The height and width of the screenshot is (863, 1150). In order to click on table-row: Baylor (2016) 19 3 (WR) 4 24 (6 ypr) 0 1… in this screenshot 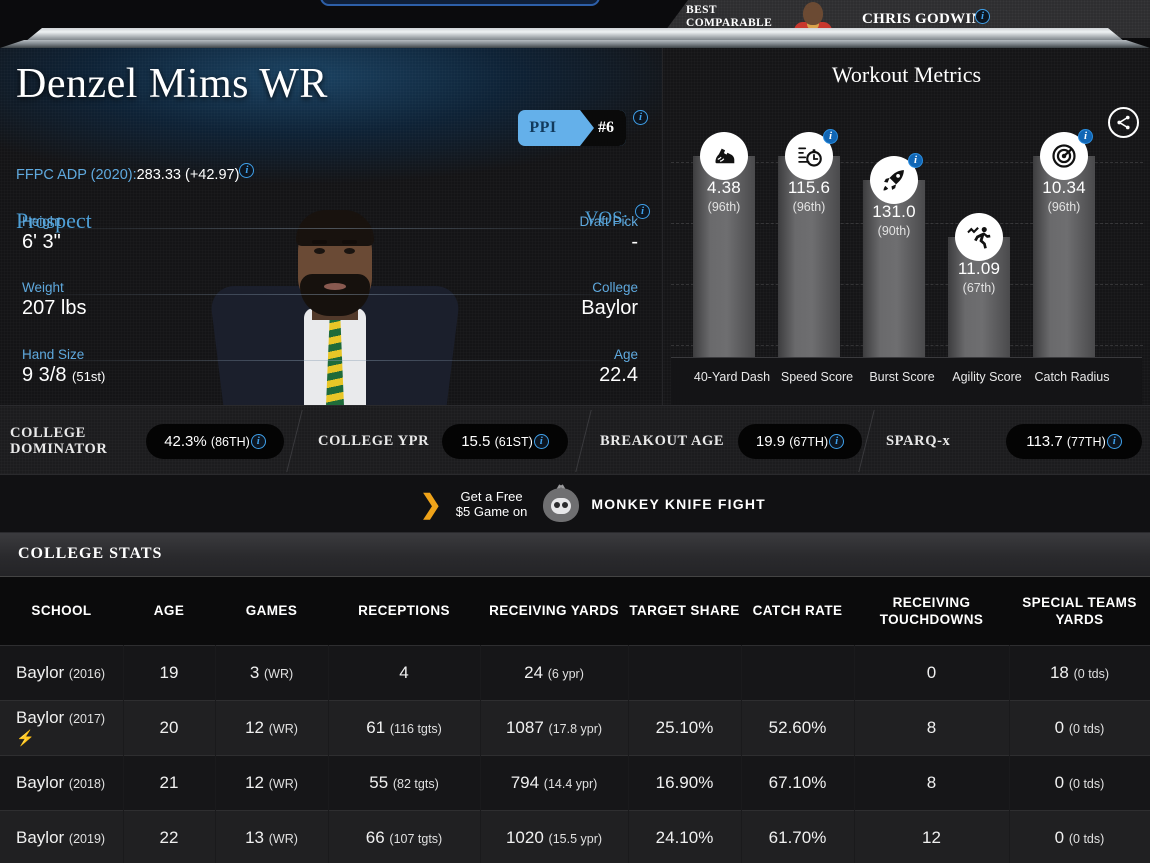, I will do `click(575, 672)`.